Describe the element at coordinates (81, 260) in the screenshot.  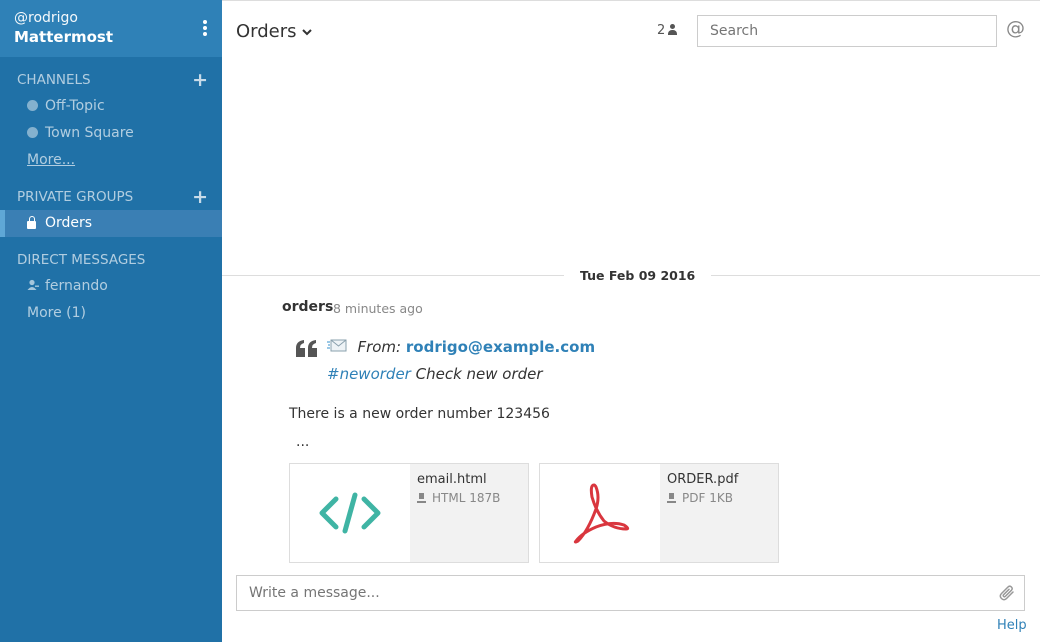
I see `direct-messages-title-label: DIRECT MESSAGES` at that location.